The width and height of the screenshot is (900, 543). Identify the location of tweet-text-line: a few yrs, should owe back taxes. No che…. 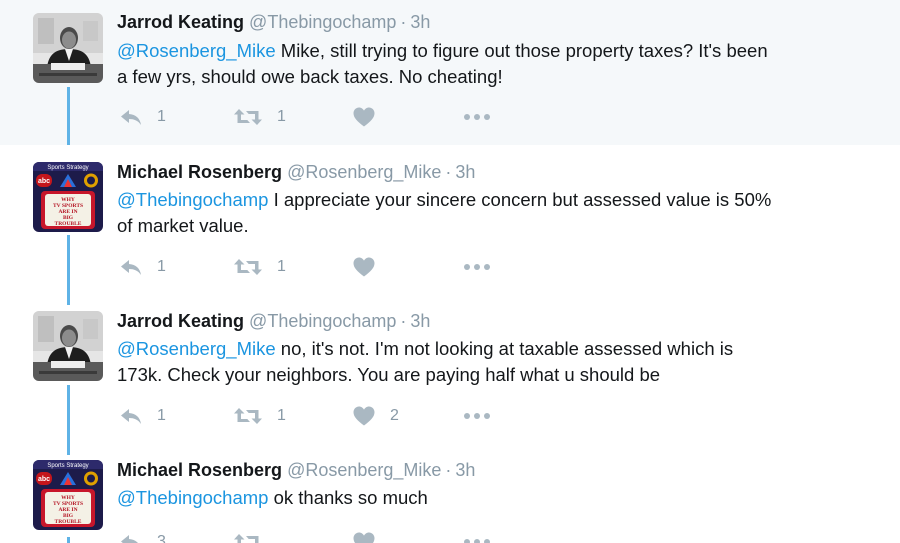
(310, 76).